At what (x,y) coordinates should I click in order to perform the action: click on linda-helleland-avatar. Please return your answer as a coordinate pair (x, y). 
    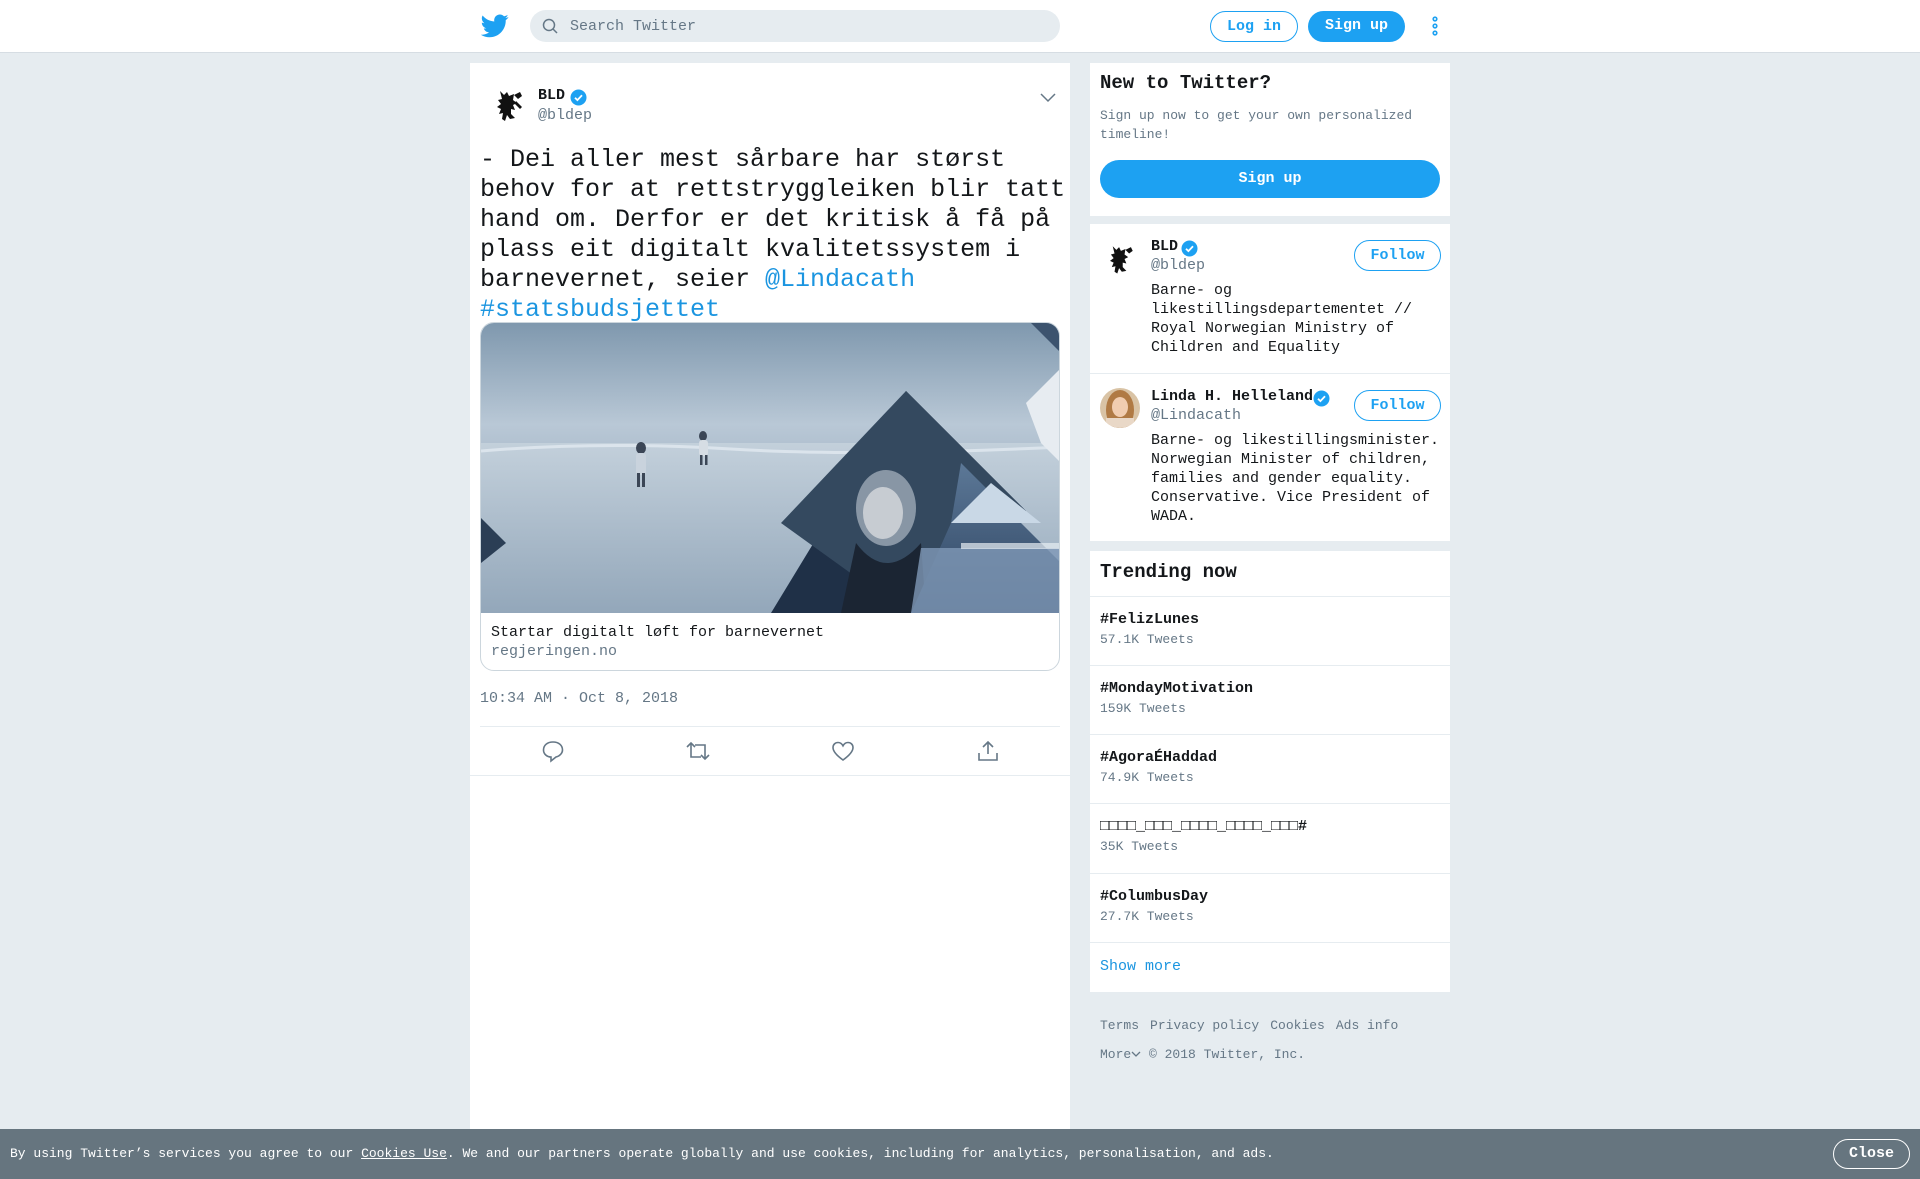
    Looking at the image, I should click on (1120, 408).